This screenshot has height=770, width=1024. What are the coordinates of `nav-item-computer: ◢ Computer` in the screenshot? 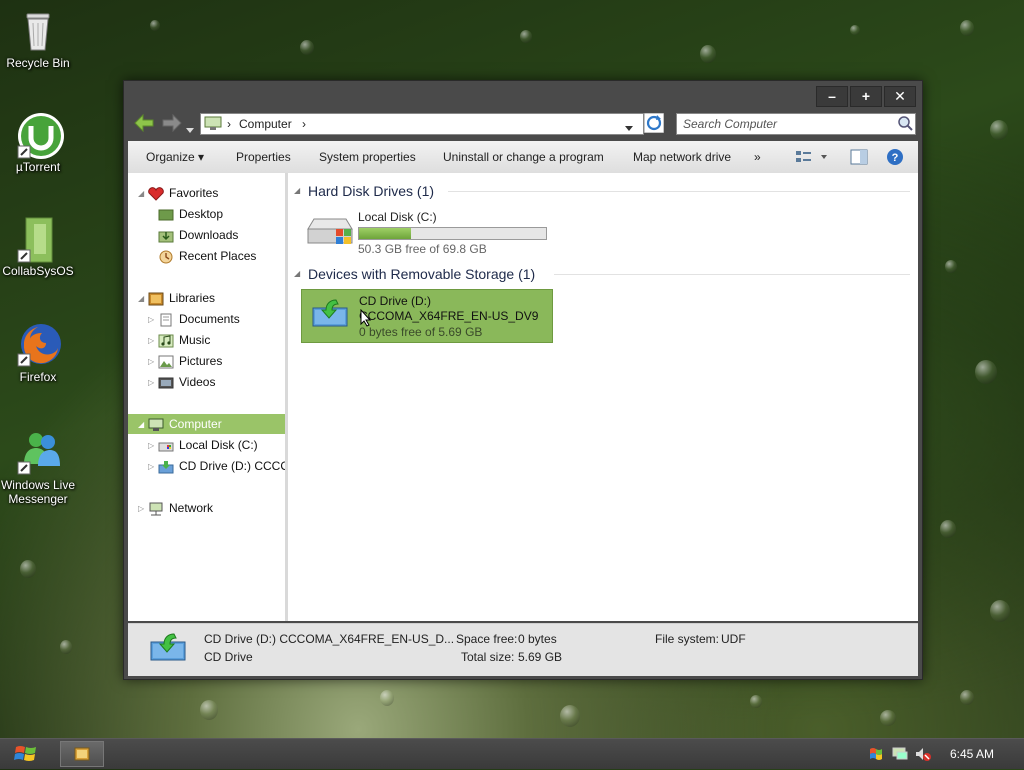 It's located at (206, 424).